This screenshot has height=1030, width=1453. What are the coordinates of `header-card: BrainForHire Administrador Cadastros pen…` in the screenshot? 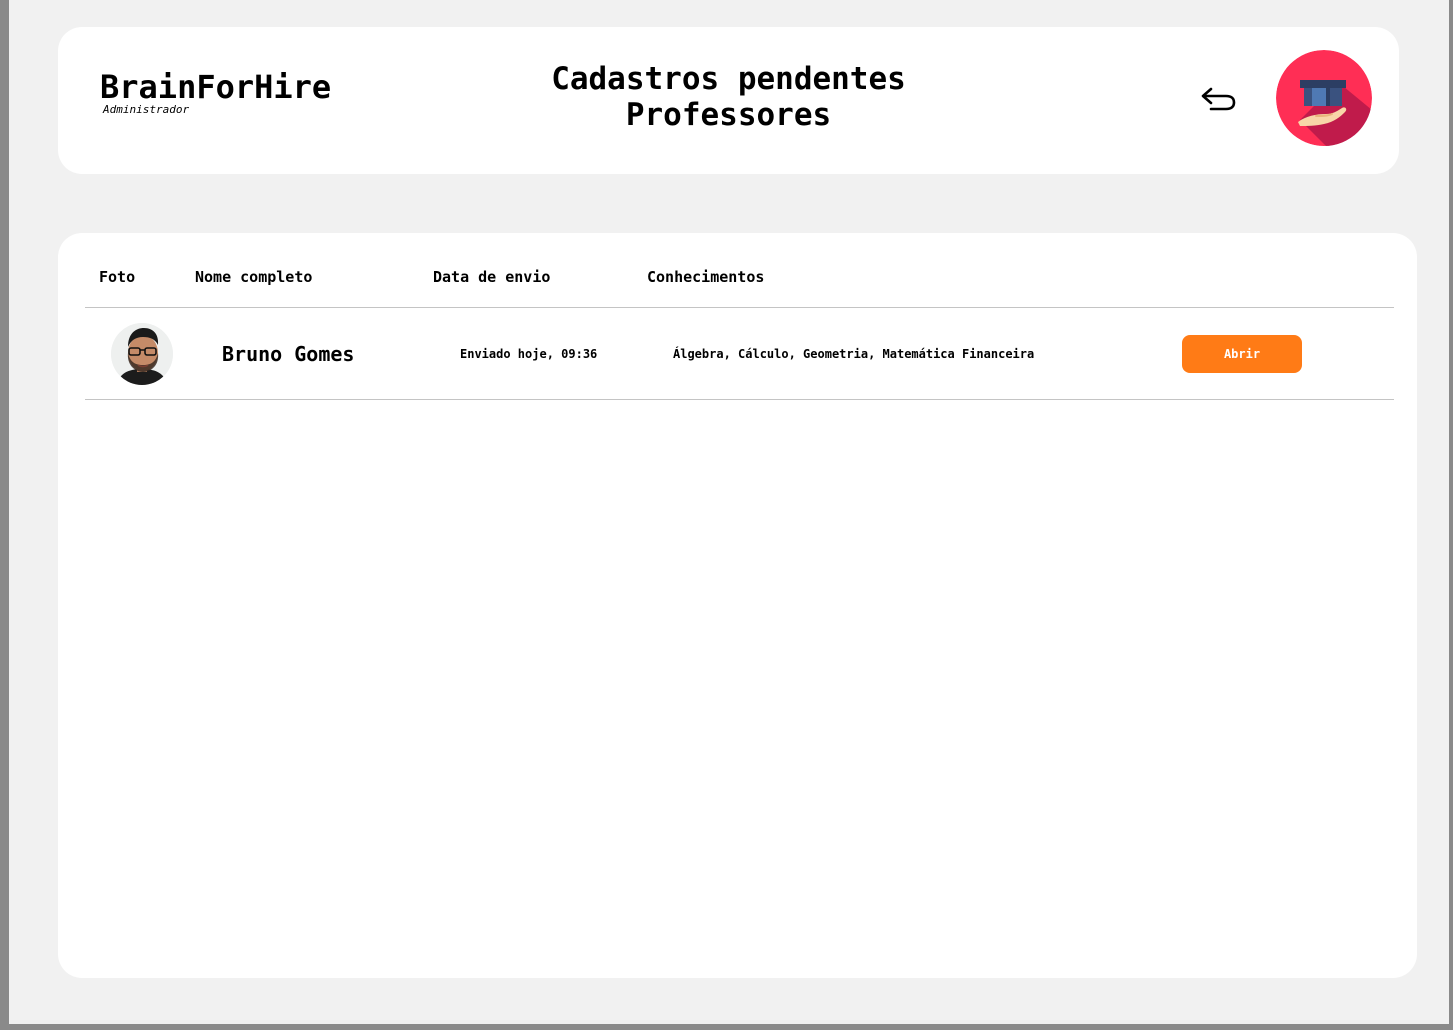 It's located at (728, 100).